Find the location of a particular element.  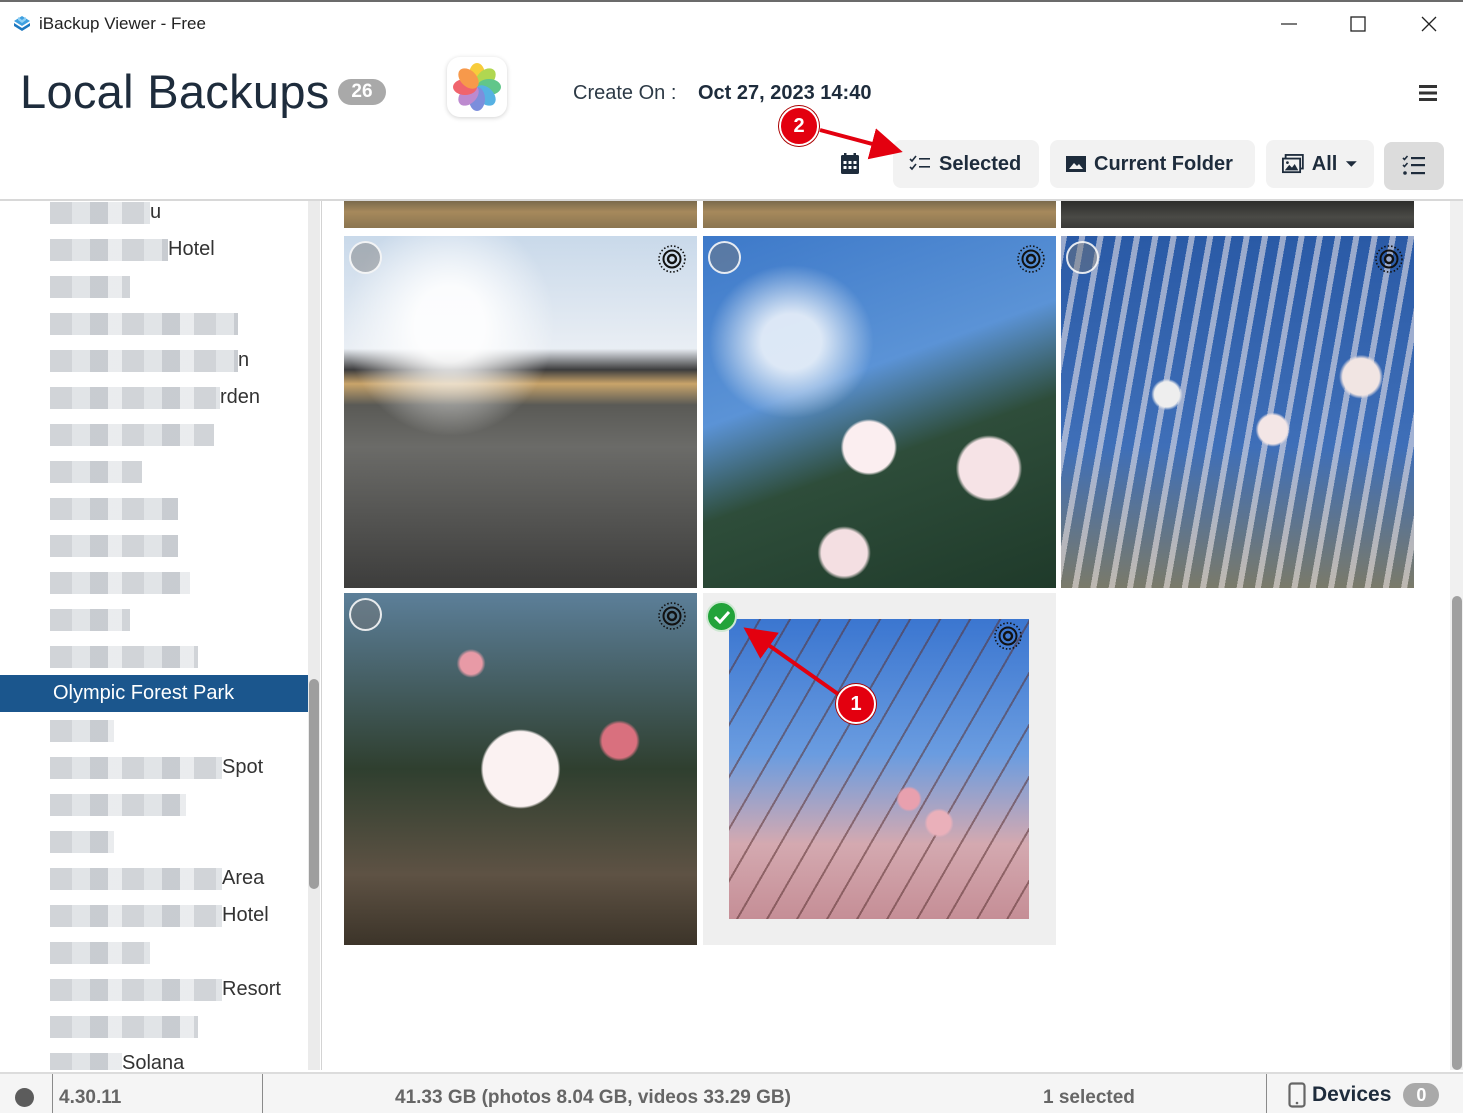

sidebar-item-label: Olympic Forest Park is located at coordinates (144, 693).